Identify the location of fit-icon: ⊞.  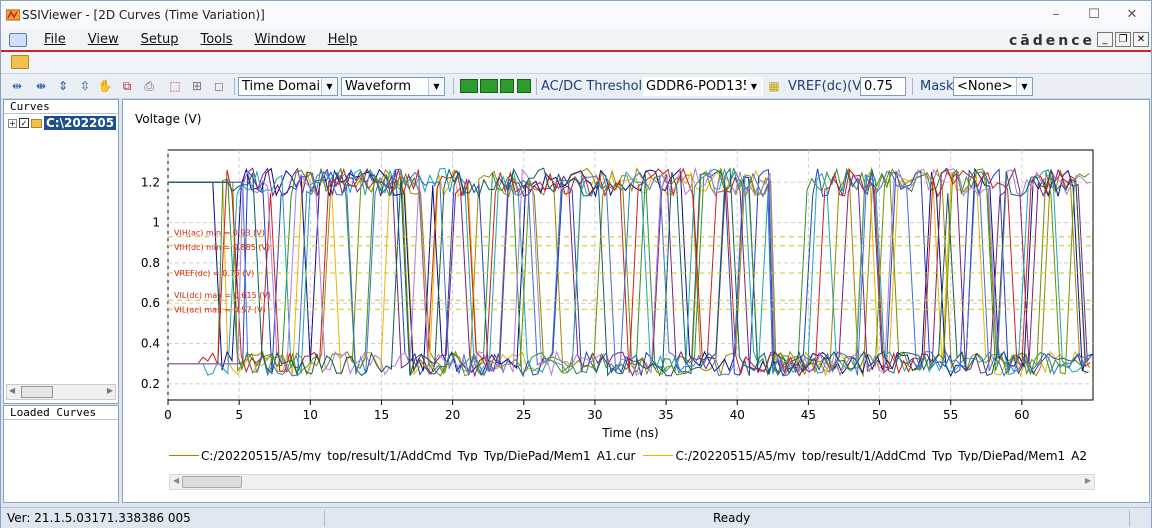
(197, 86).